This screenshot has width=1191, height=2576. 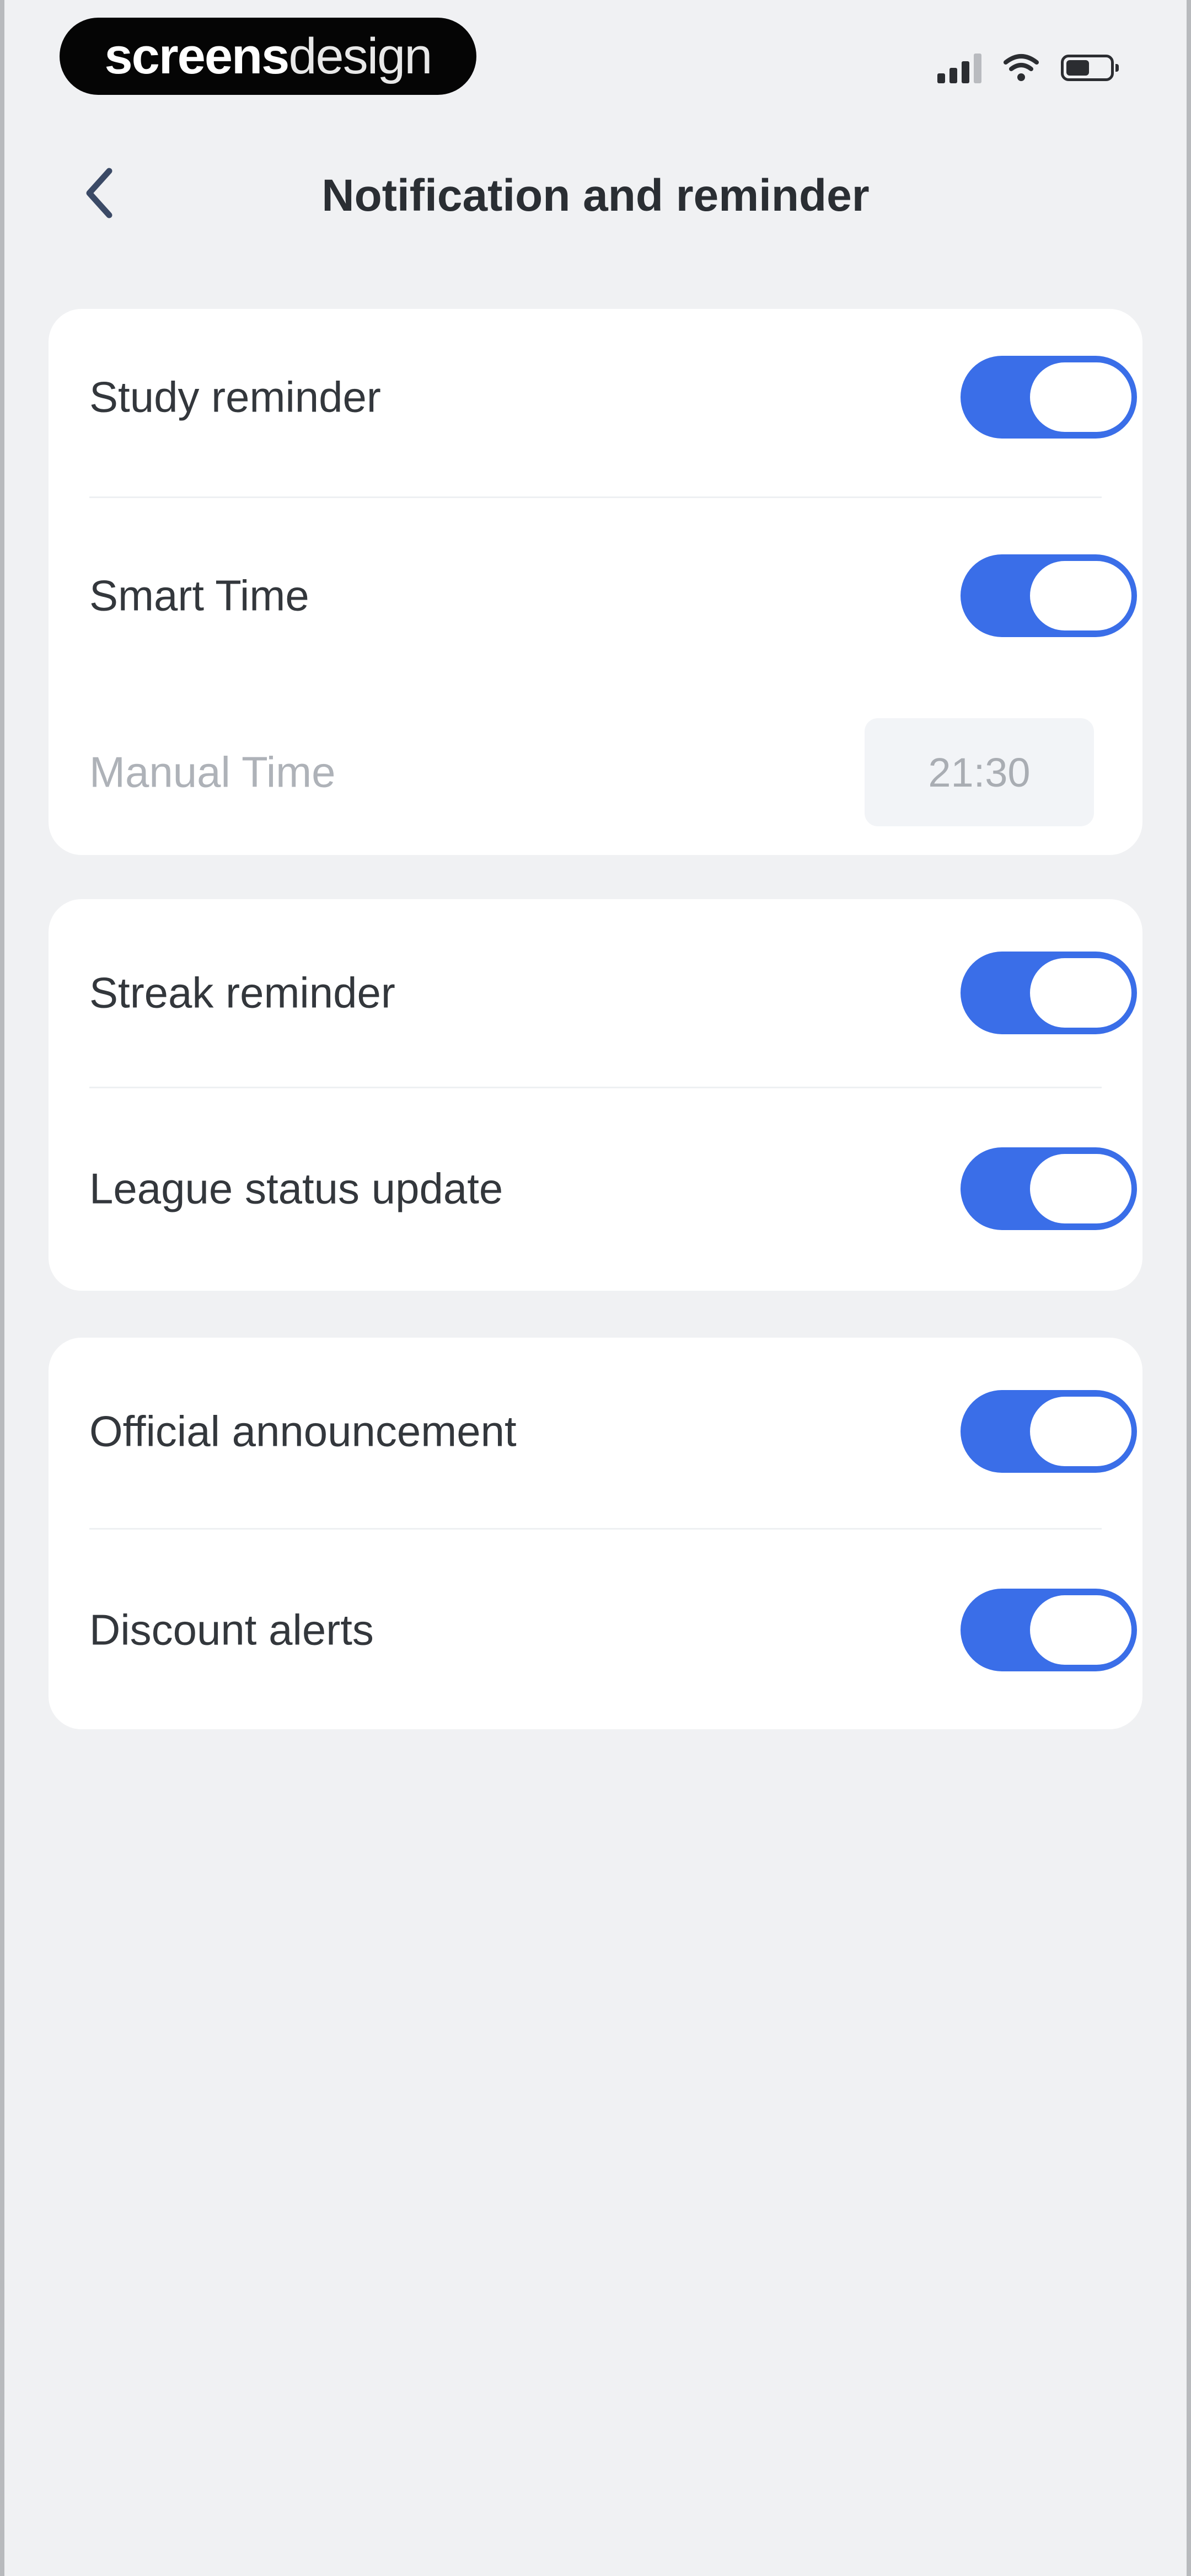 I want to click on status-icons, so click(x=1028, y=68).